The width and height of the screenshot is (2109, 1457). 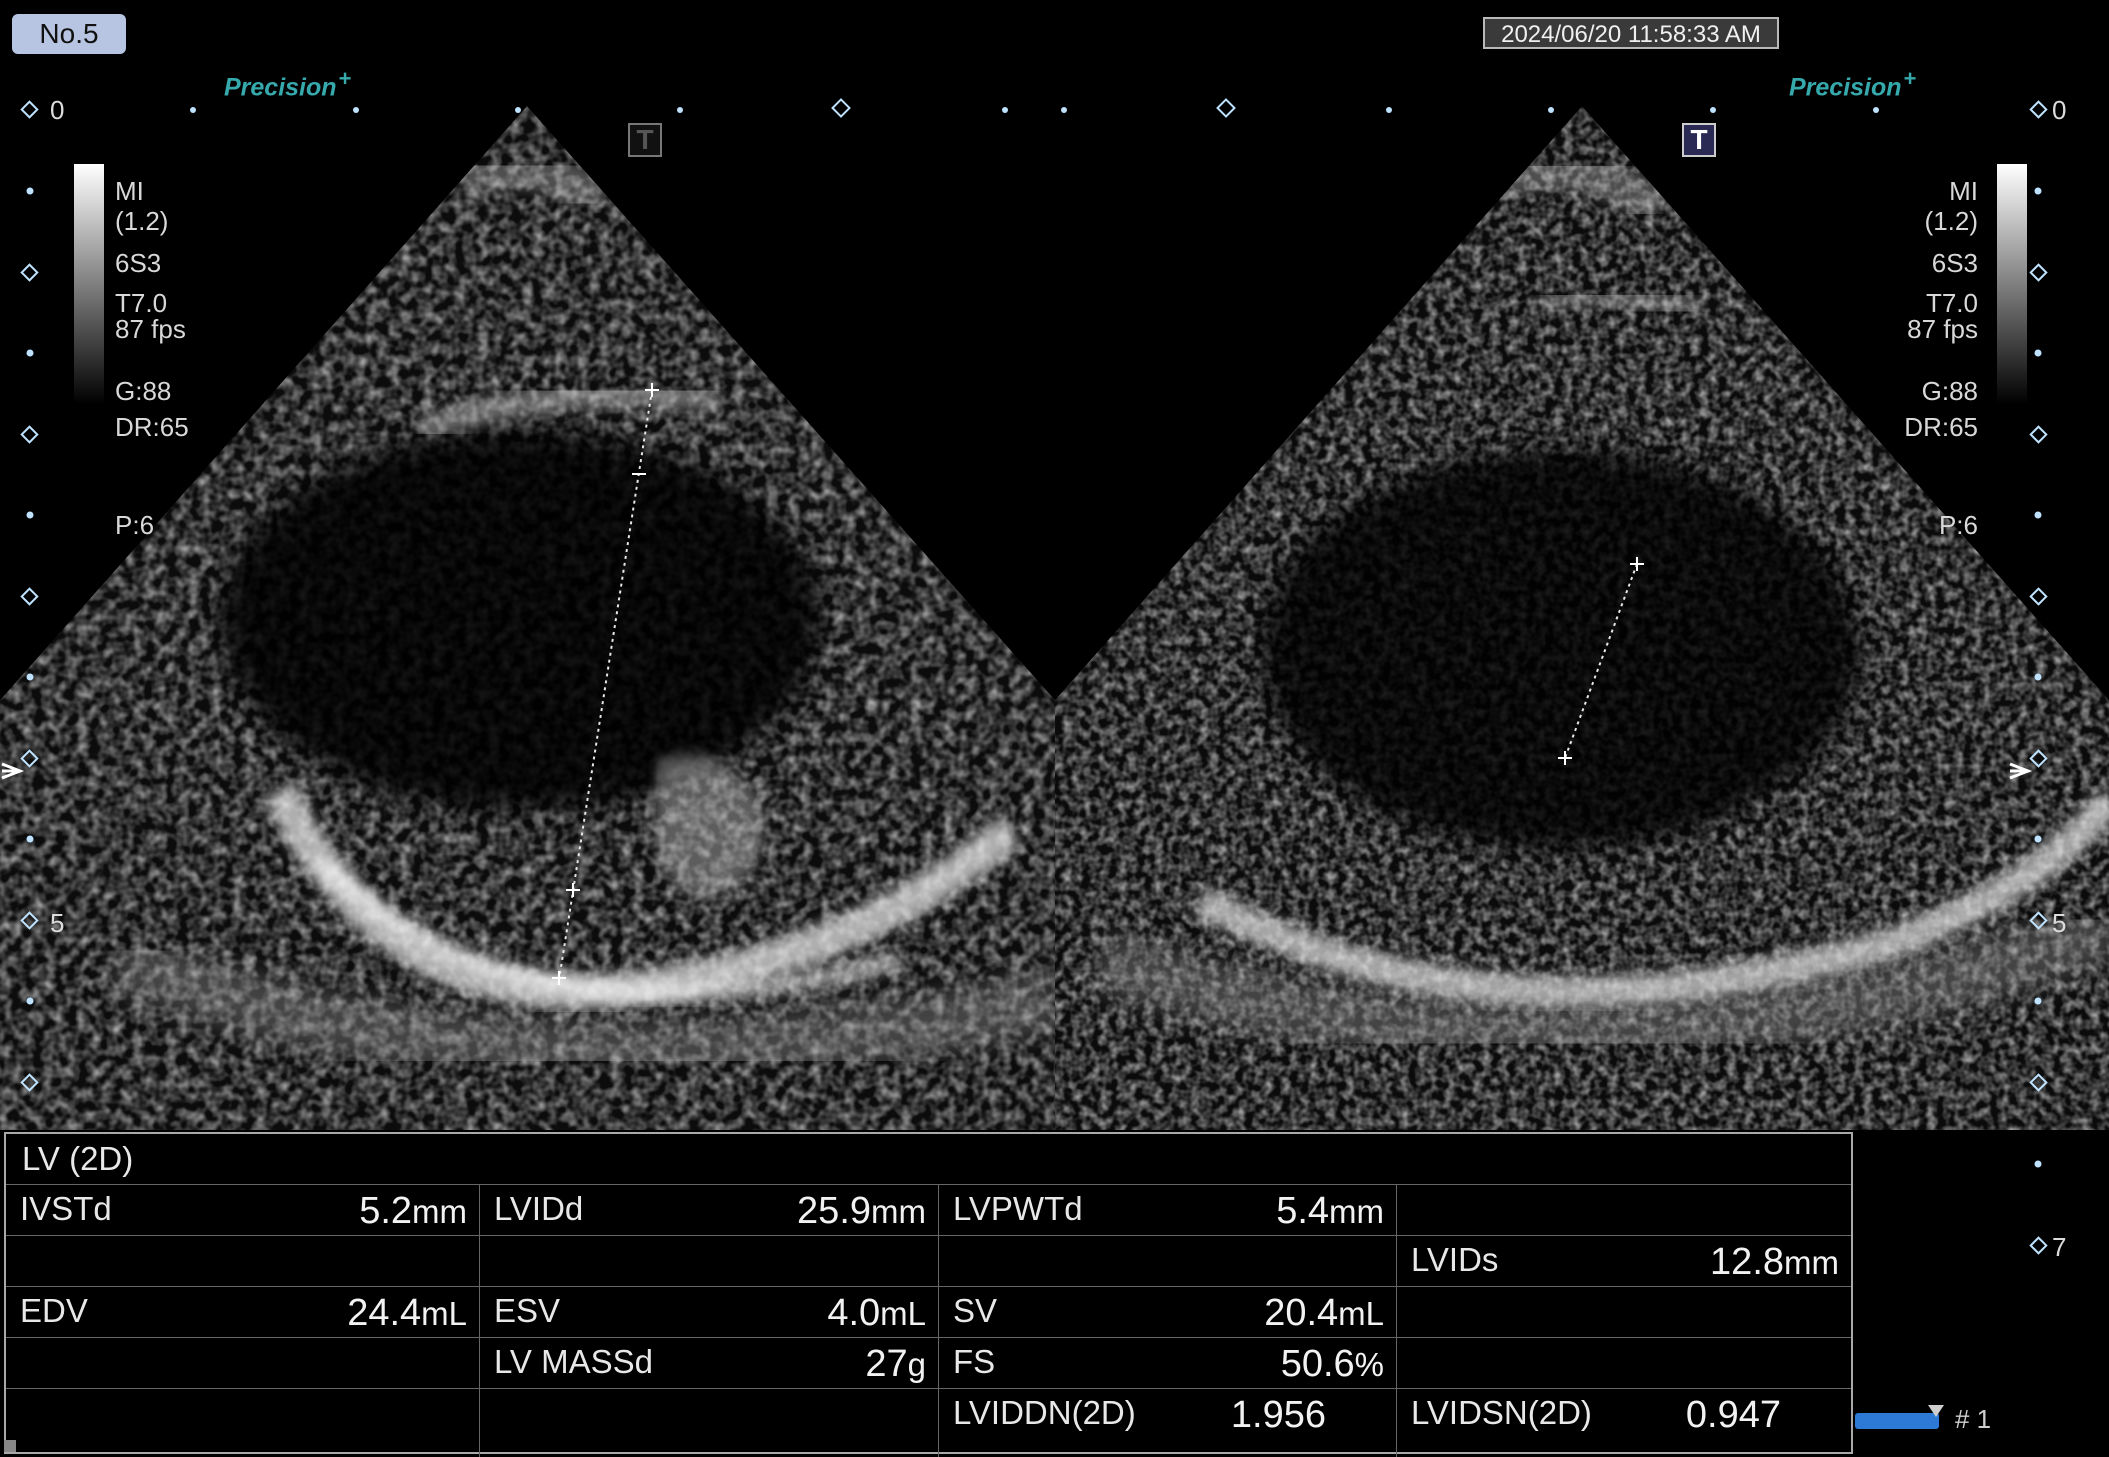 I want to click on measurement-number: 20.4, so click(x=1301, y=1313).